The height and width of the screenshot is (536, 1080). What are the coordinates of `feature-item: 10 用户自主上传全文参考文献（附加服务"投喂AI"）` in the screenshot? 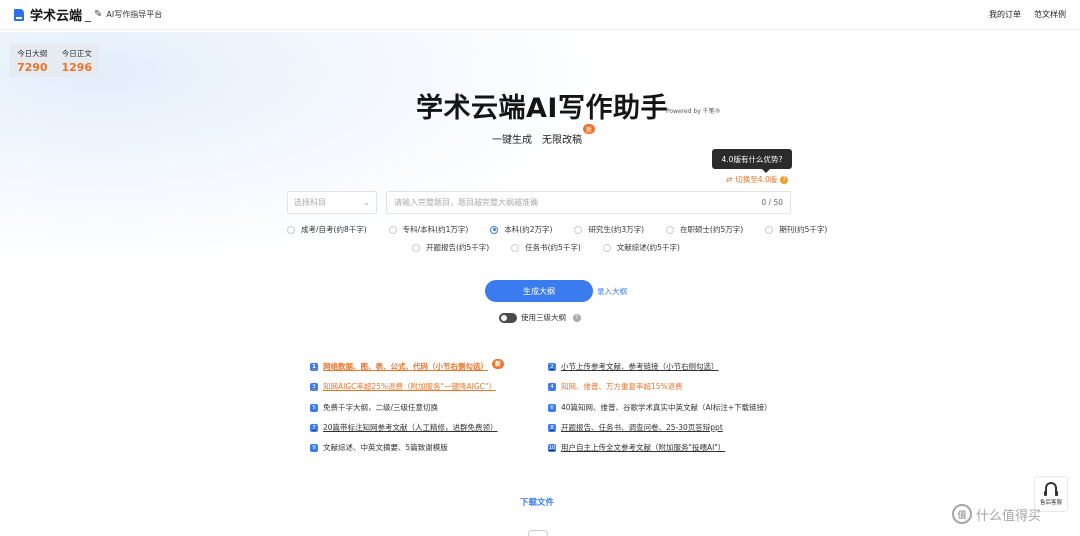 It's located at (636, 447).